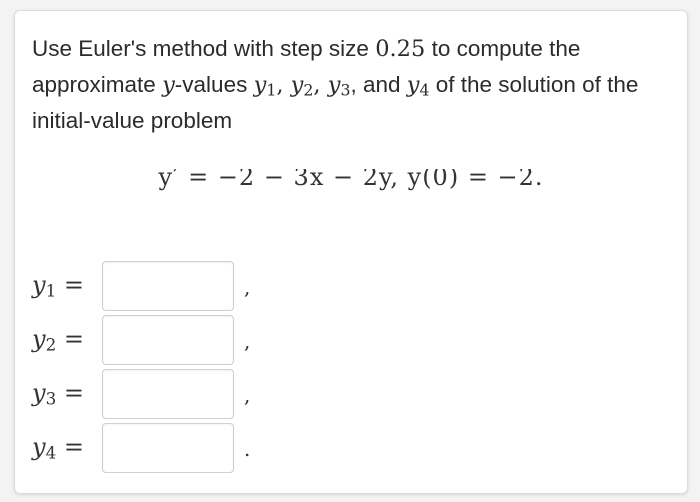 The image size is (700, 502). I want to click on answer-row-y2: y2 = ,, so click(351, 342).